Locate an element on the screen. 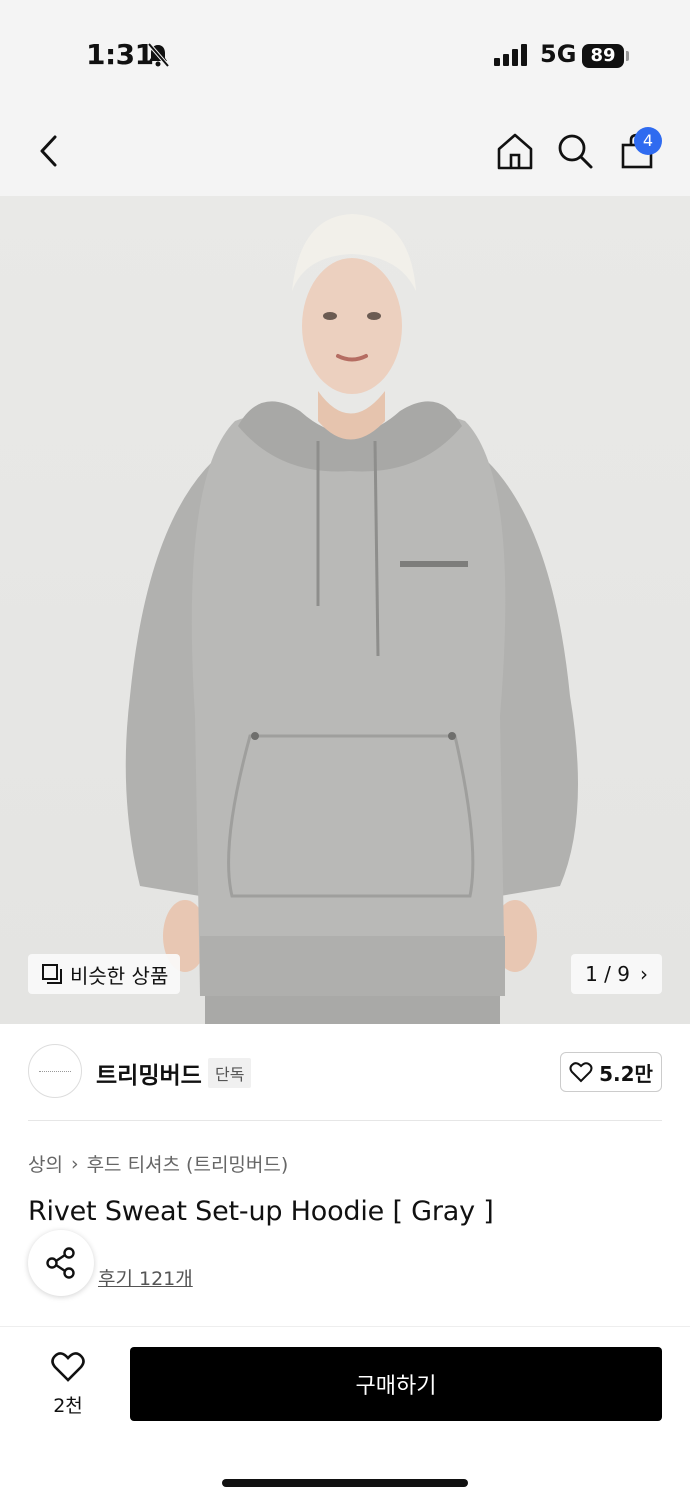 The height and width of the screenshot is (1500, 690). search-button is located at coordinates (575, 151).